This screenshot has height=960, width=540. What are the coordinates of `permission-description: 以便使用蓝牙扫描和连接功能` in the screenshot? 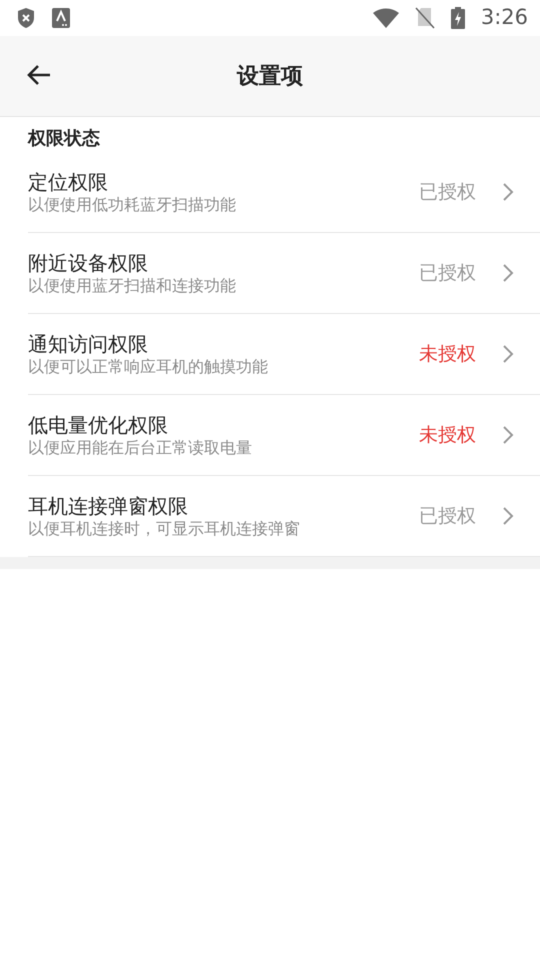 It's located at (132, 286).